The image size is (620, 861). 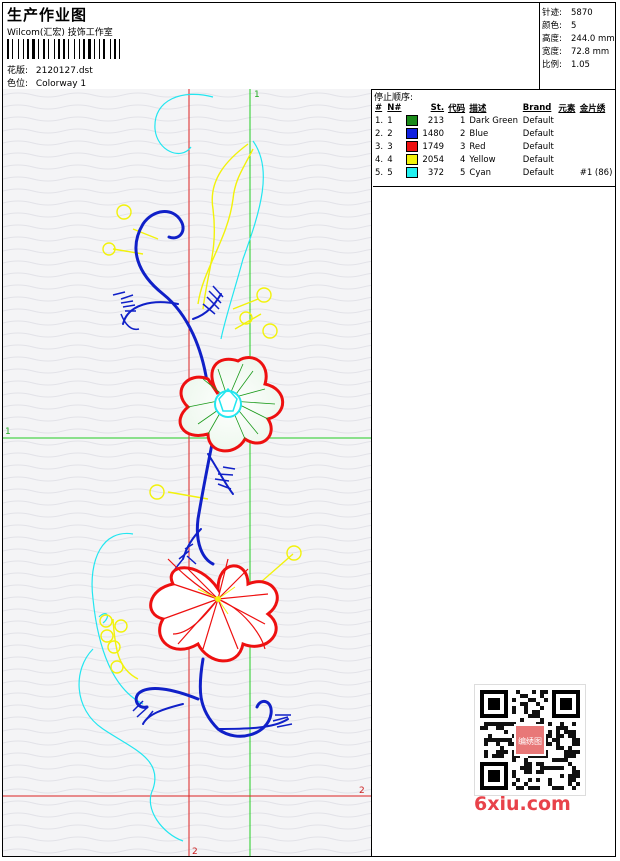 I want to click on qr-code-graphic: 编绣图, so click(x=530, y=740).